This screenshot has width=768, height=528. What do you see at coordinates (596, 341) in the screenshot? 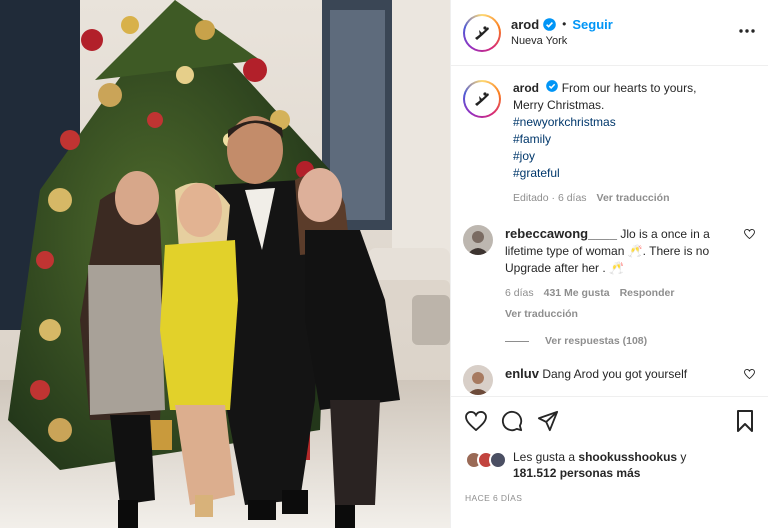
I see `view-replies-label: Ver respuestas (108)` at bounding box center [596, 341].